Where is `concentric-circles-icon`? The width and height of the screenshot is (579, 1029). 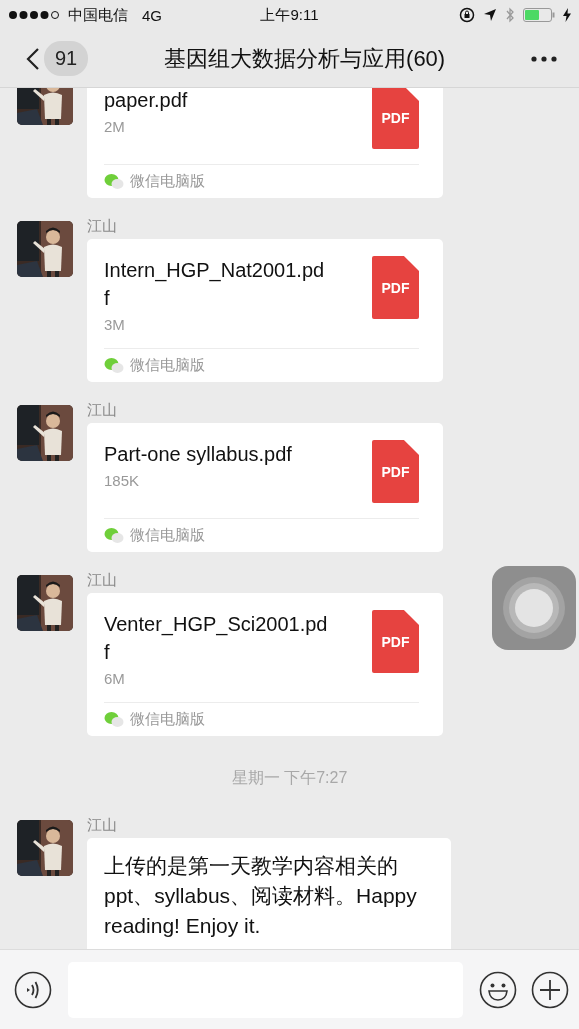 concentric-circles-icon is located at coordinates (534, 608).